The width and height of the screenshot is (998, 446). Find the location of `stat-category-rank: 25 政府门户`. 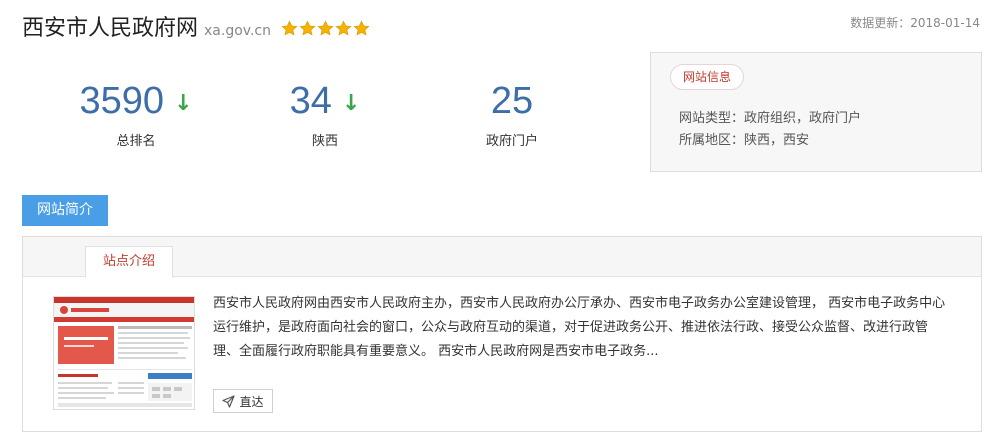

stat-category-rank: 25 政府门户 is located at coordinates (512, 114).